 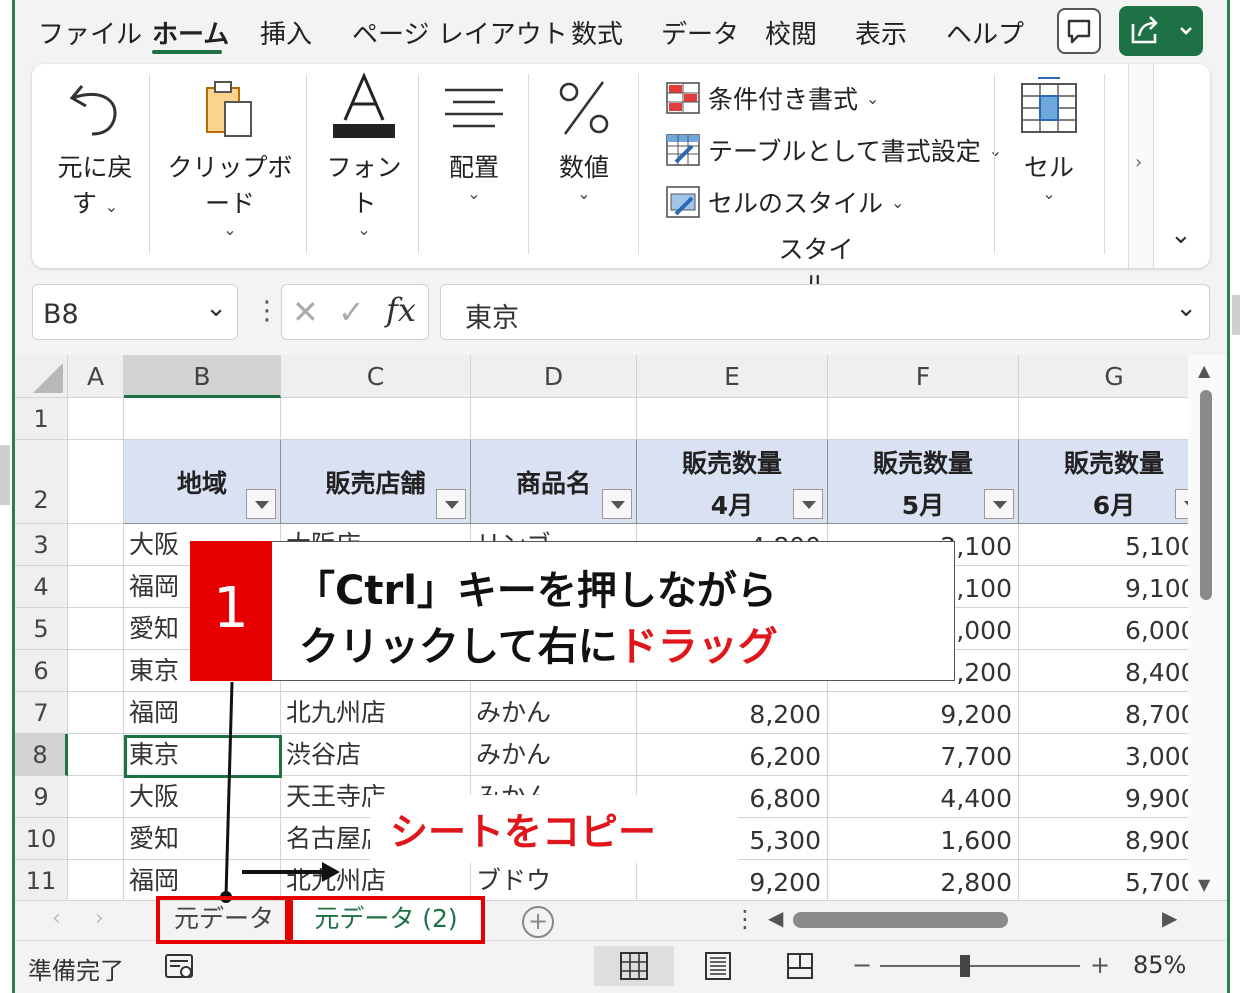 What do you see at coordinates (222, 920) in the screenshot?
I see `highlight-original-tab` at bounding box center [222, 920].